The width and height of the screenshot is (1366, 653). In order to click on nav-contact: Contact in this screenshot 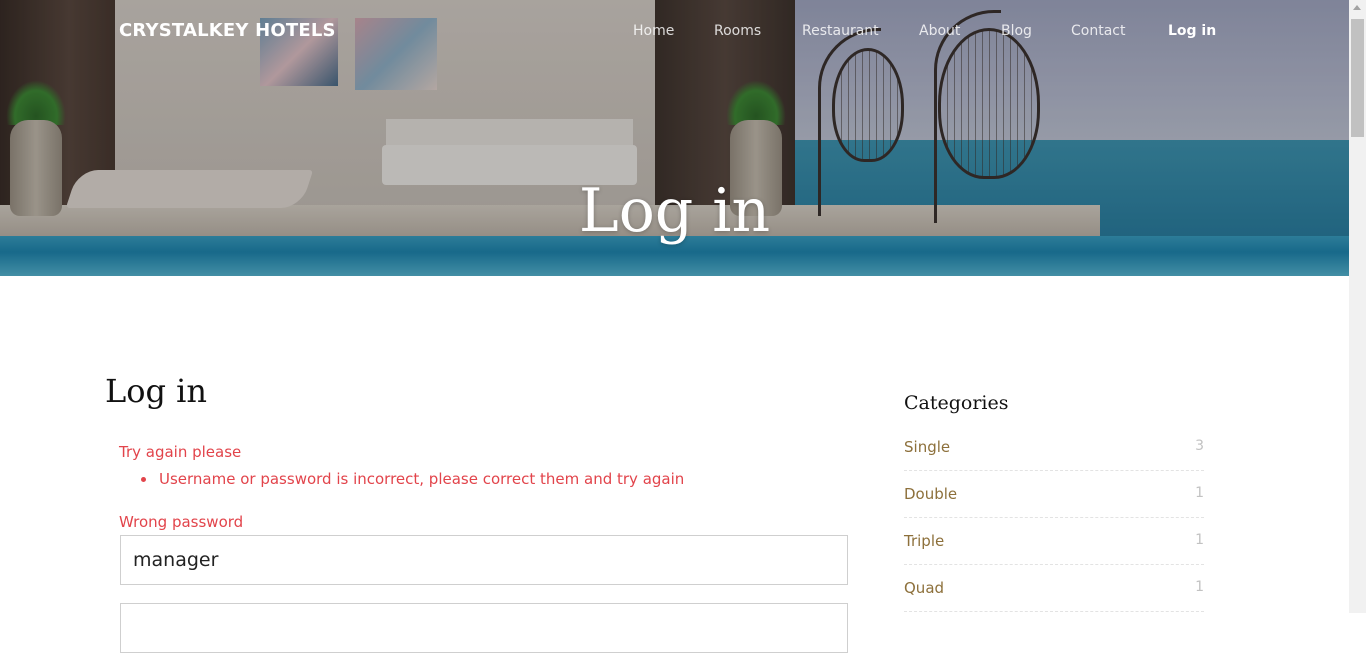, I will do `click(1098, 31)`.